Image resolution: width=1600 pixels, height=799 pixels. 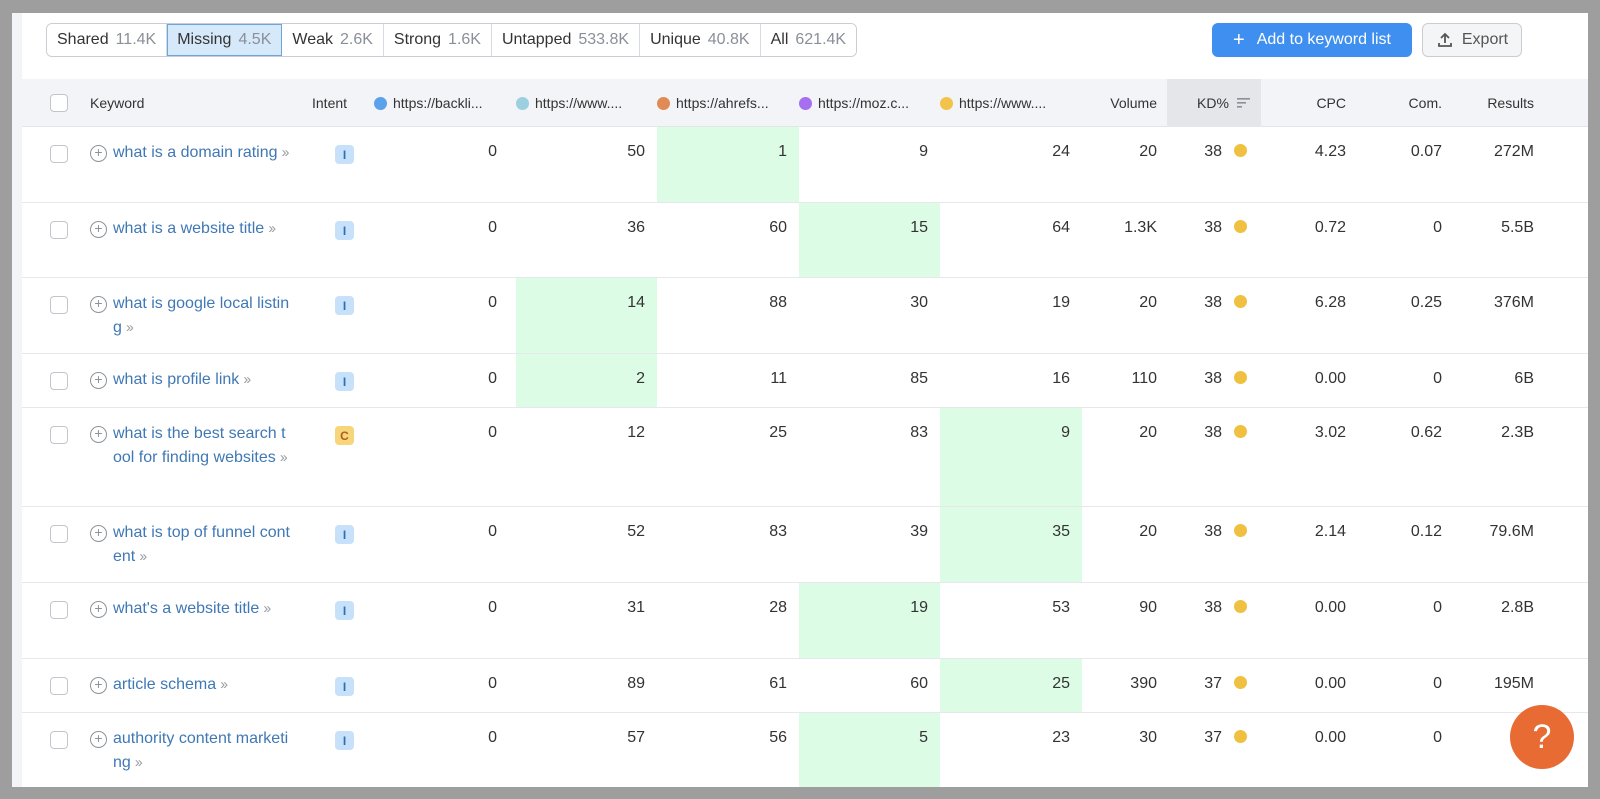 I want to click on keyword-link: what's a website title ››, so click(x=192, y=609).